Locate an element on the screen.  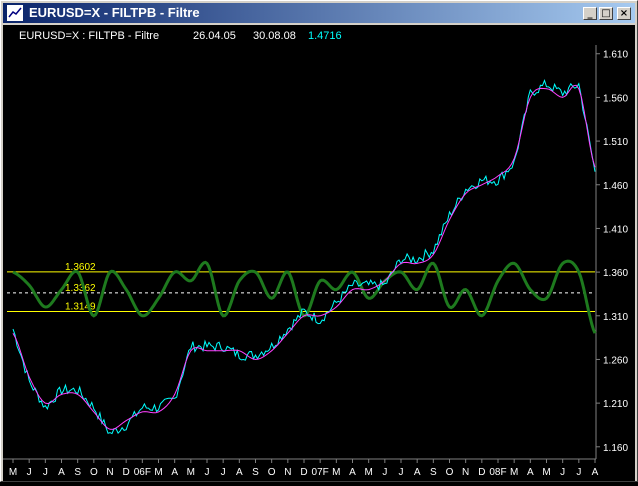
chart-last-value: 1.4716 is located at coordinates (325, 36).